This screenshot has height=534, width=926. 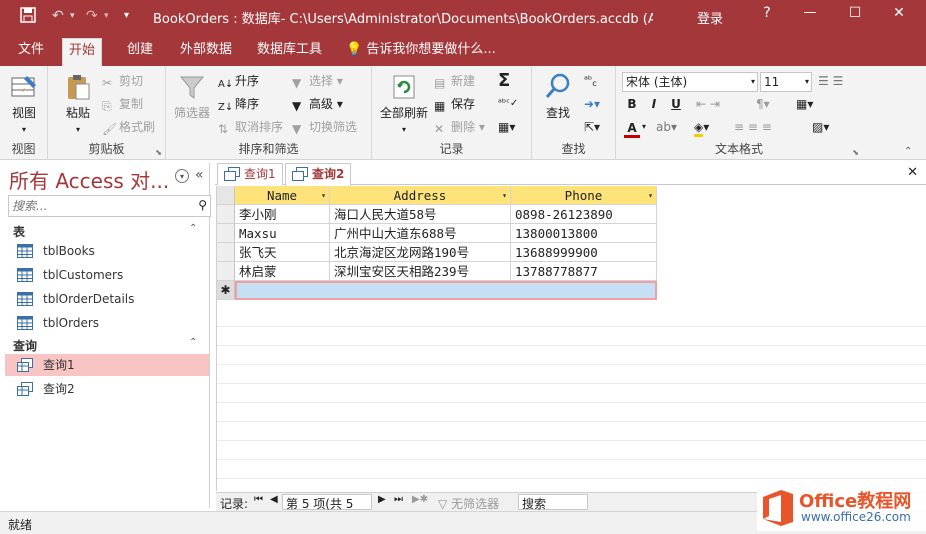 I want to click on doc-tab-query1: 查询1, so click(x=250, y=174).